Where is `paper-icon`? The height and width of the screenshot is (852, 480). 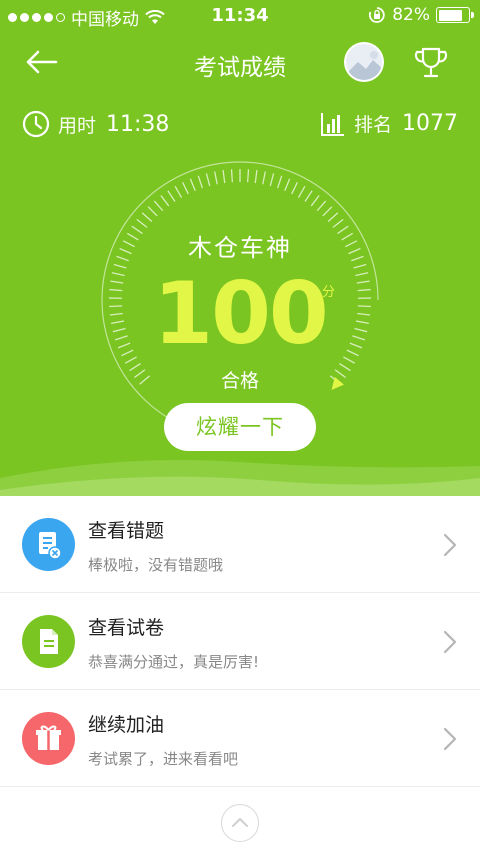 paper-icon is located at coordinates (49, 641).